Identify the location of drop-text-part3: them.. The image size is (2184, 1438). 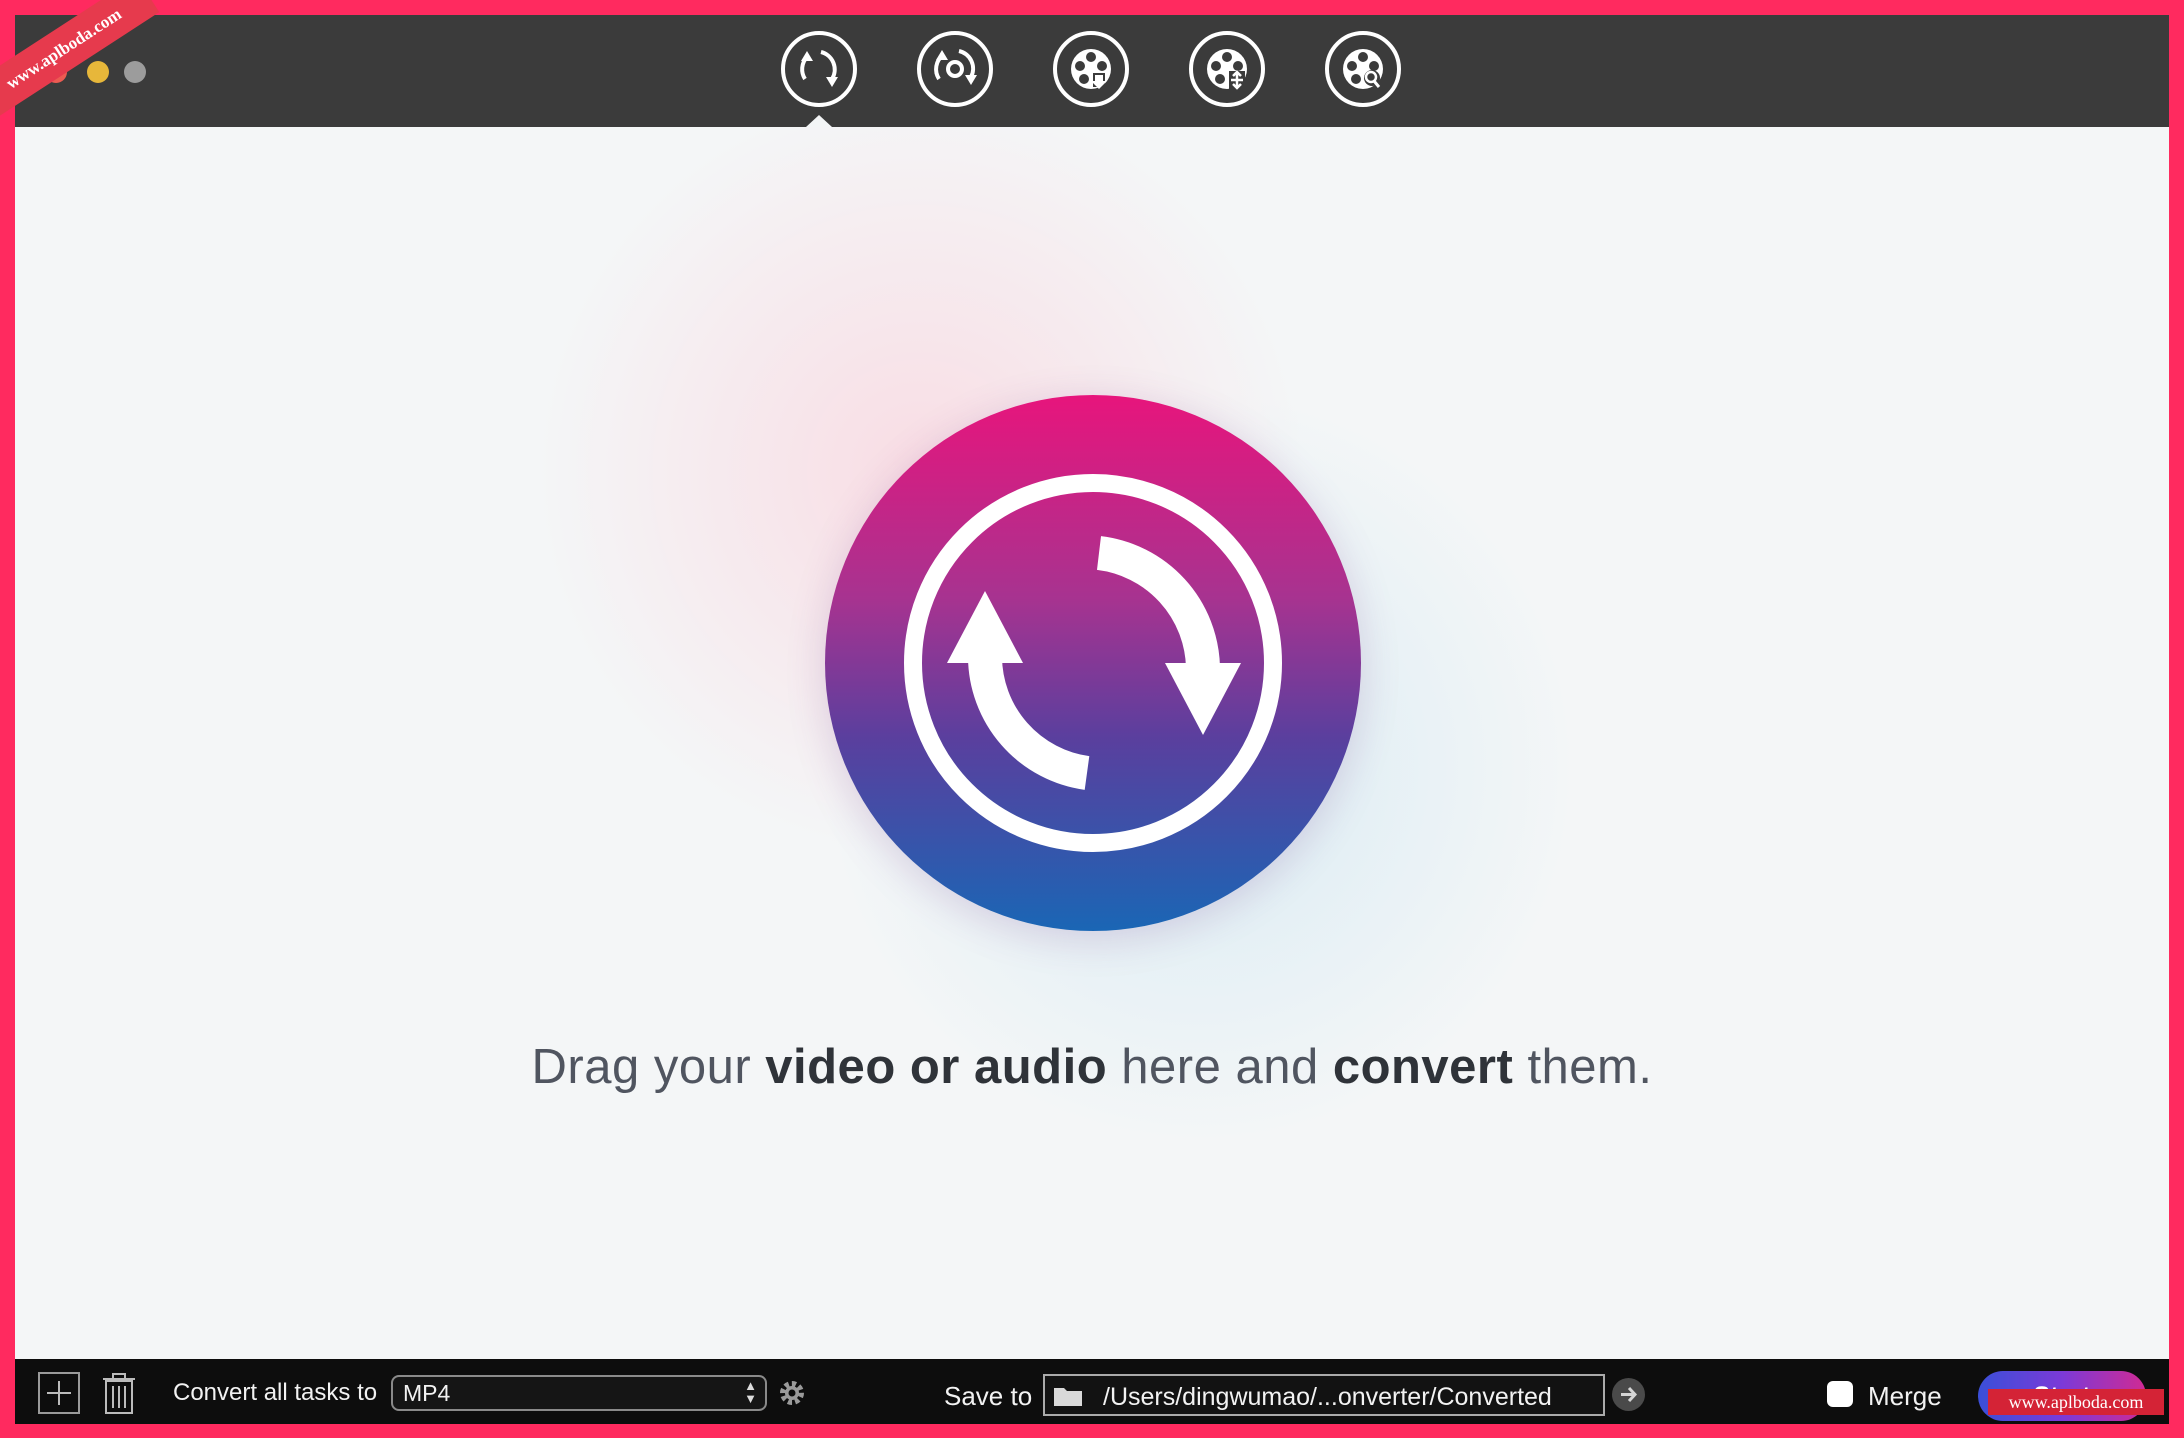
(1583, 1067).